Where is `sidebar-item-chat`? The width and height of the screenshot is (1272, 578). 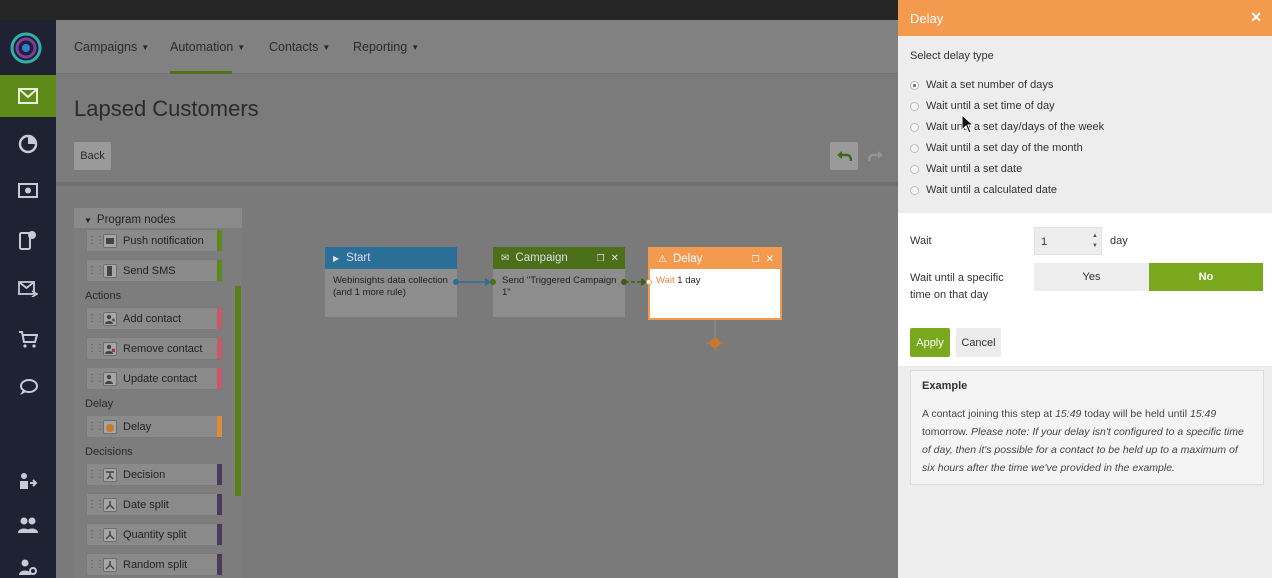
sidebar-item-chat is located at coordinates (28, 387).